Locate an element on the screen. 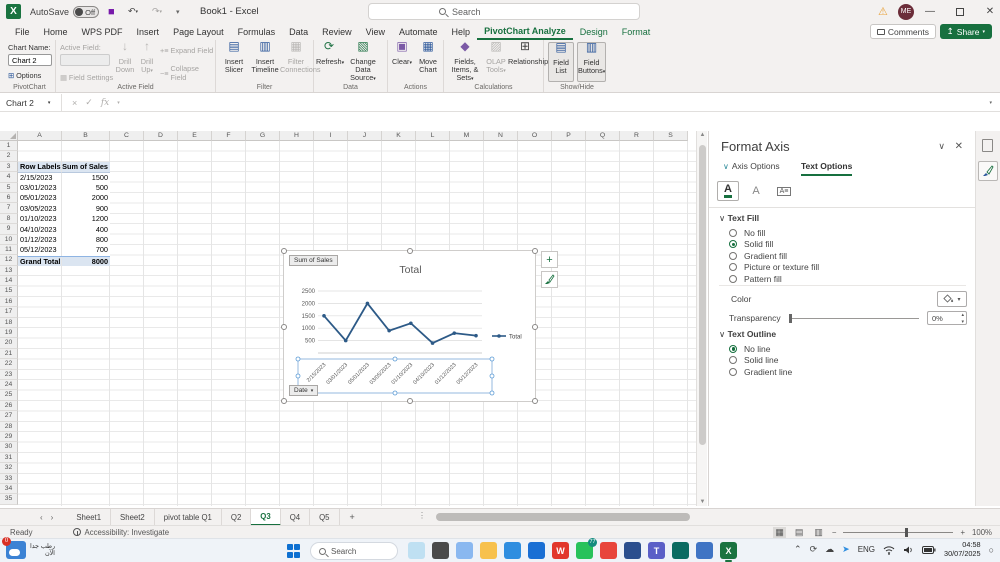 Image resolution: width=1000 pixels, height=562 pixels. redo-icon: ↷ ▾ is located at coordinates (157, 11).